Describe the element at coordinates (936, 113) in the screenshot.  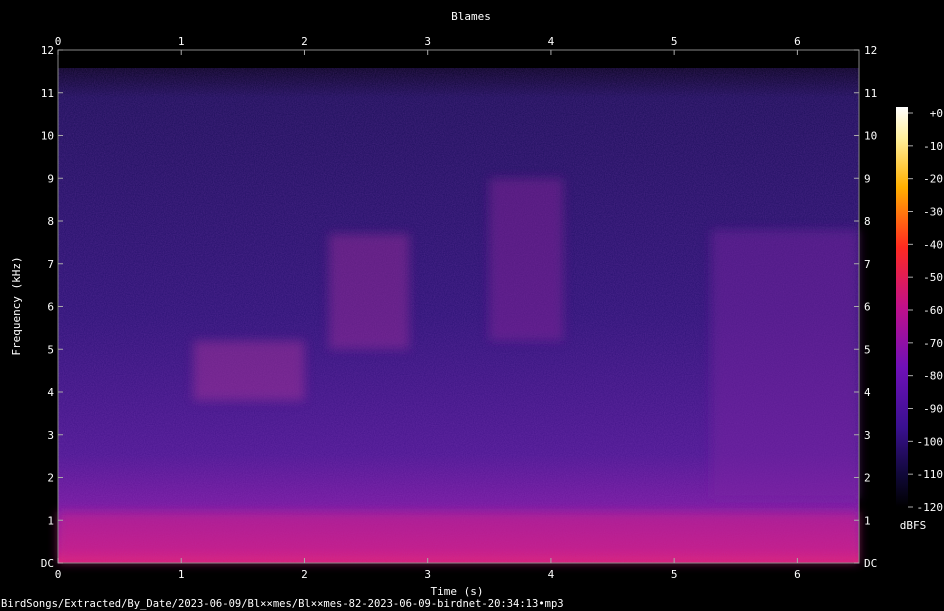
I see `colorbar-tick-label: +0` at that location.